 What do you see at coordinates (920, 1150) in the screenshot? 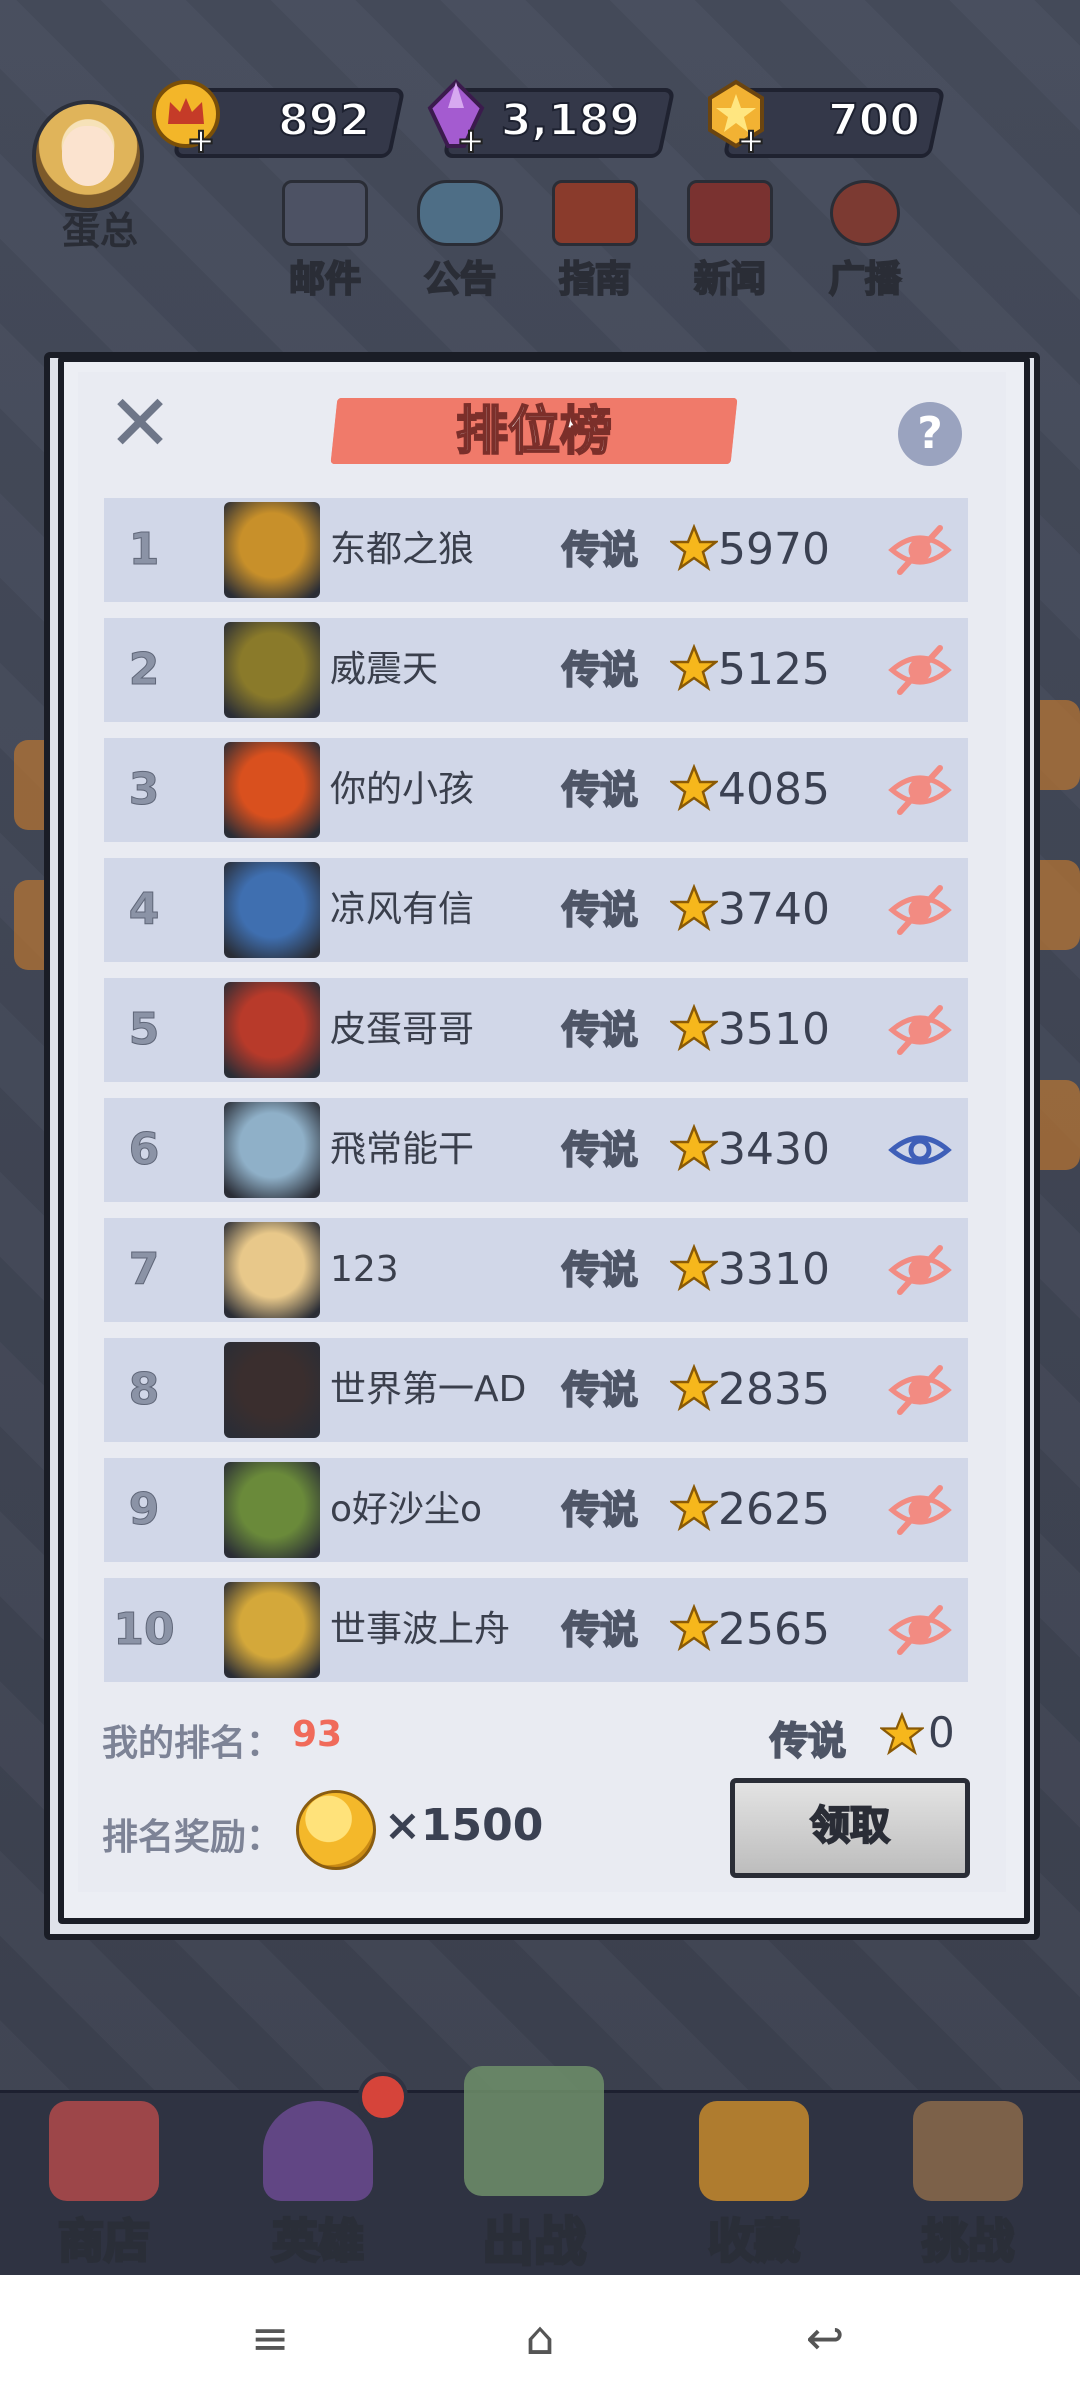
I see `eye-icon` at bounding box center [920, 1150].